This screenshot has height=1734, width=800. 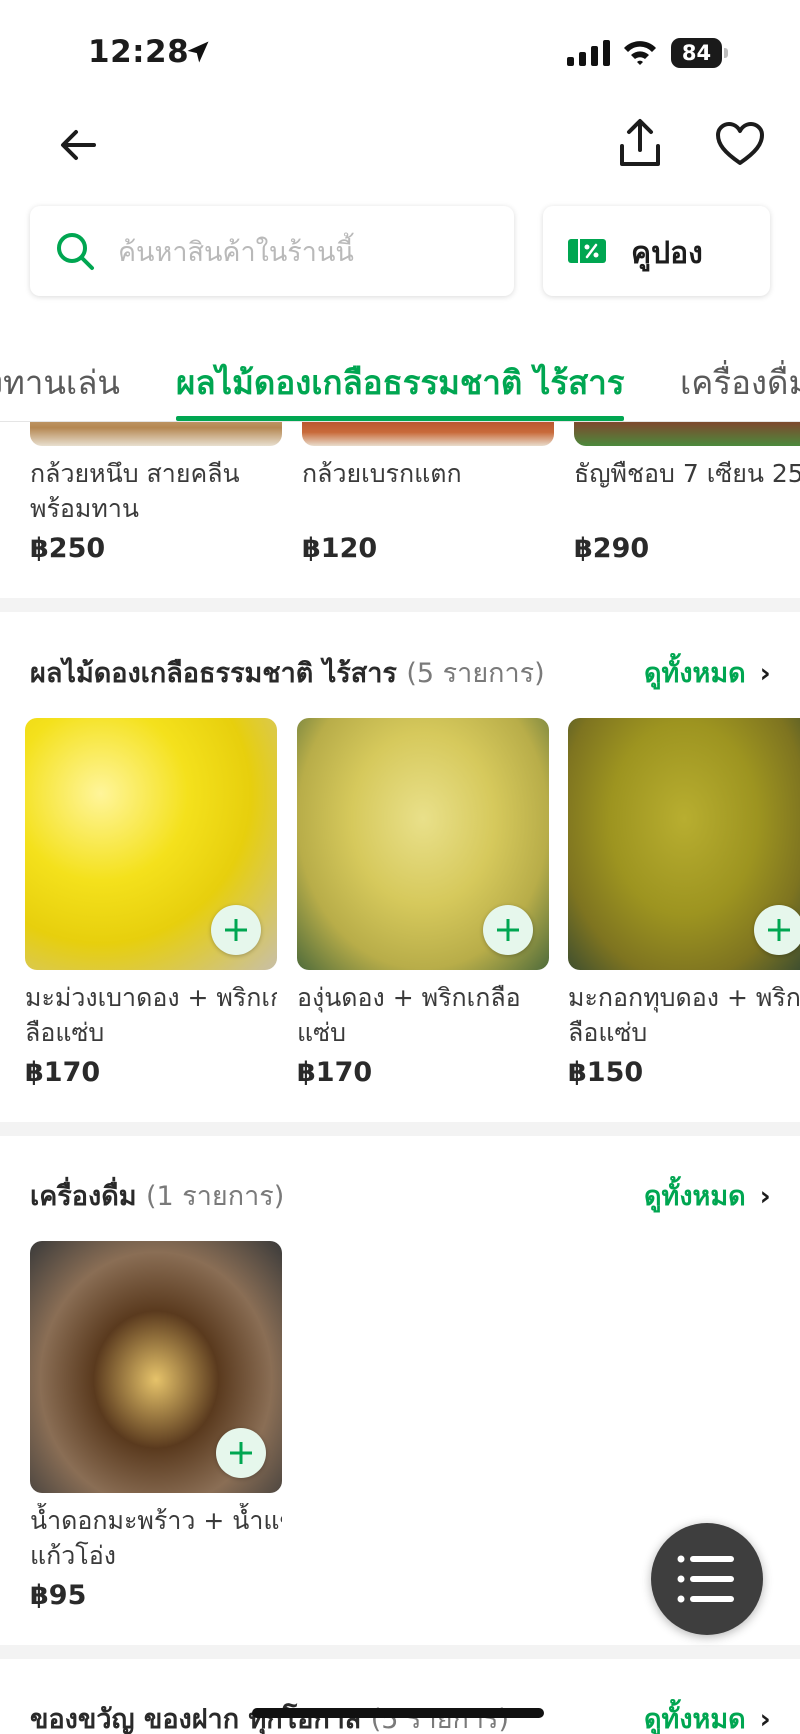 What do you see at coordinates (588, 53) in the screenshot?
I see `signal-icon` at bounding box center [588, 53].